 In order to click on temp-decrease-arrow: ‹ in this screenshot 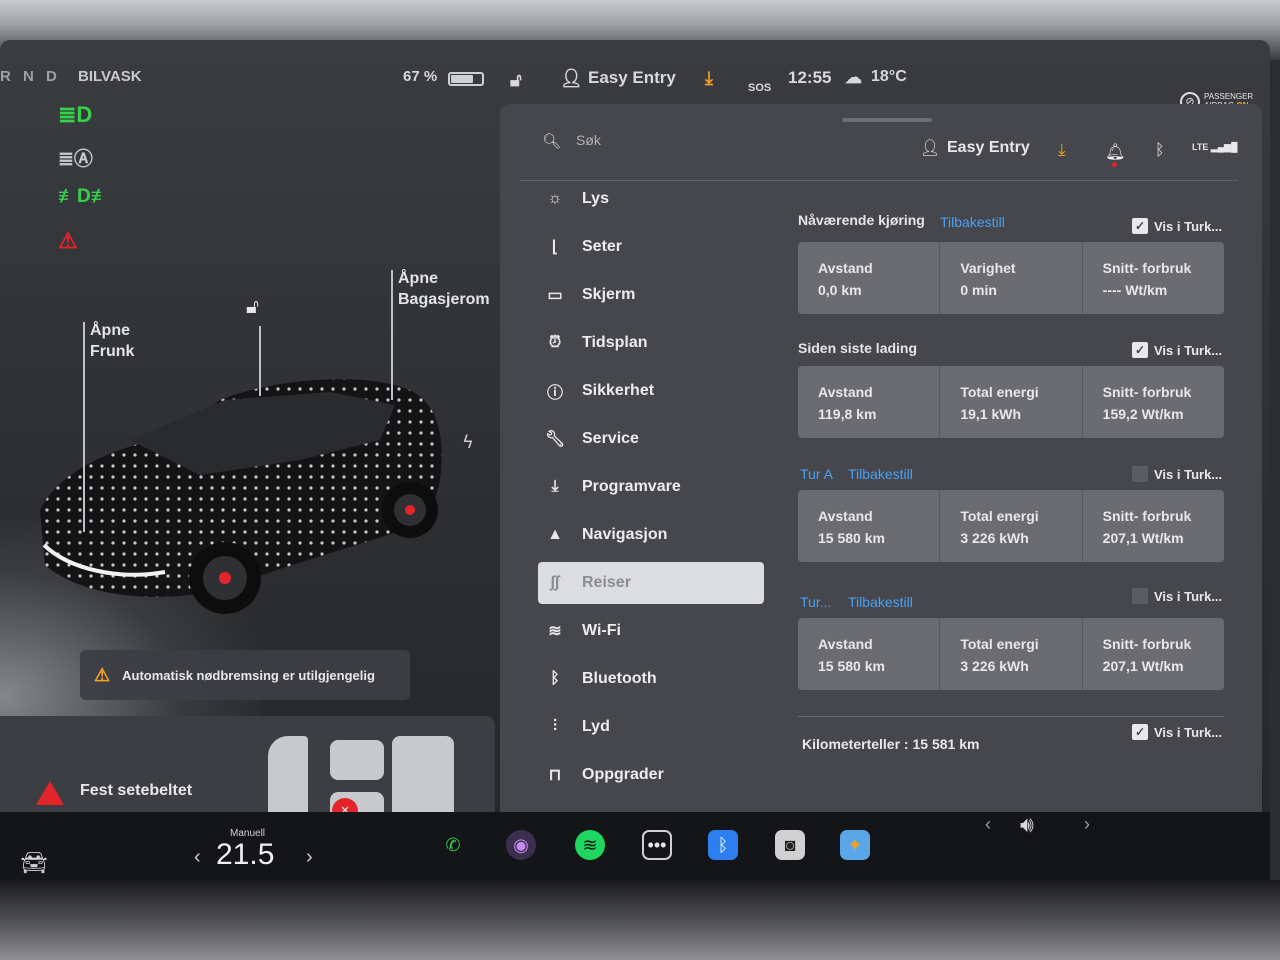, I will do `click(197, 857)`.